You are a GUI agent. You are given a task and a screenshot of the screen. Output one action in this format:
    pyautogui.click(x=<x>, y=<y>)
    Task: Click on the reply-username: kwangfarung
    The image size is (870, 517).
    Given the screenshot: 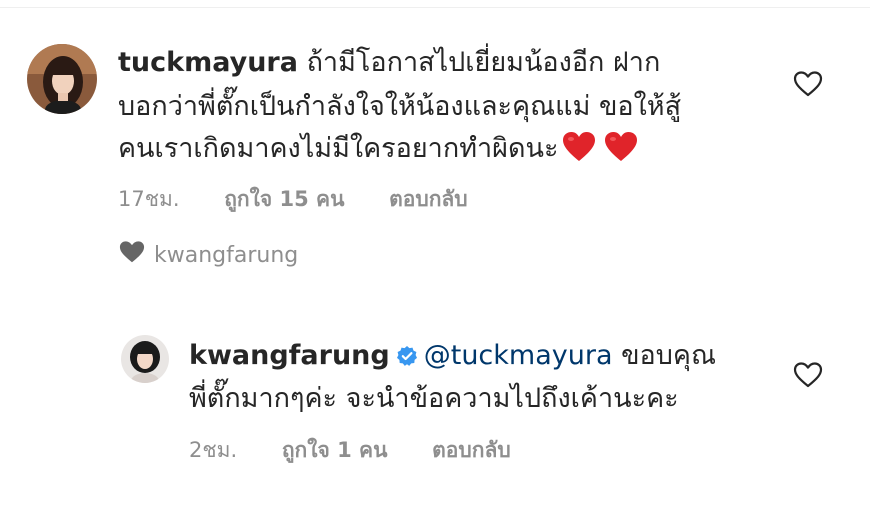 What is the action you would take?
    pyautogui.click(x=289, y=355)
    